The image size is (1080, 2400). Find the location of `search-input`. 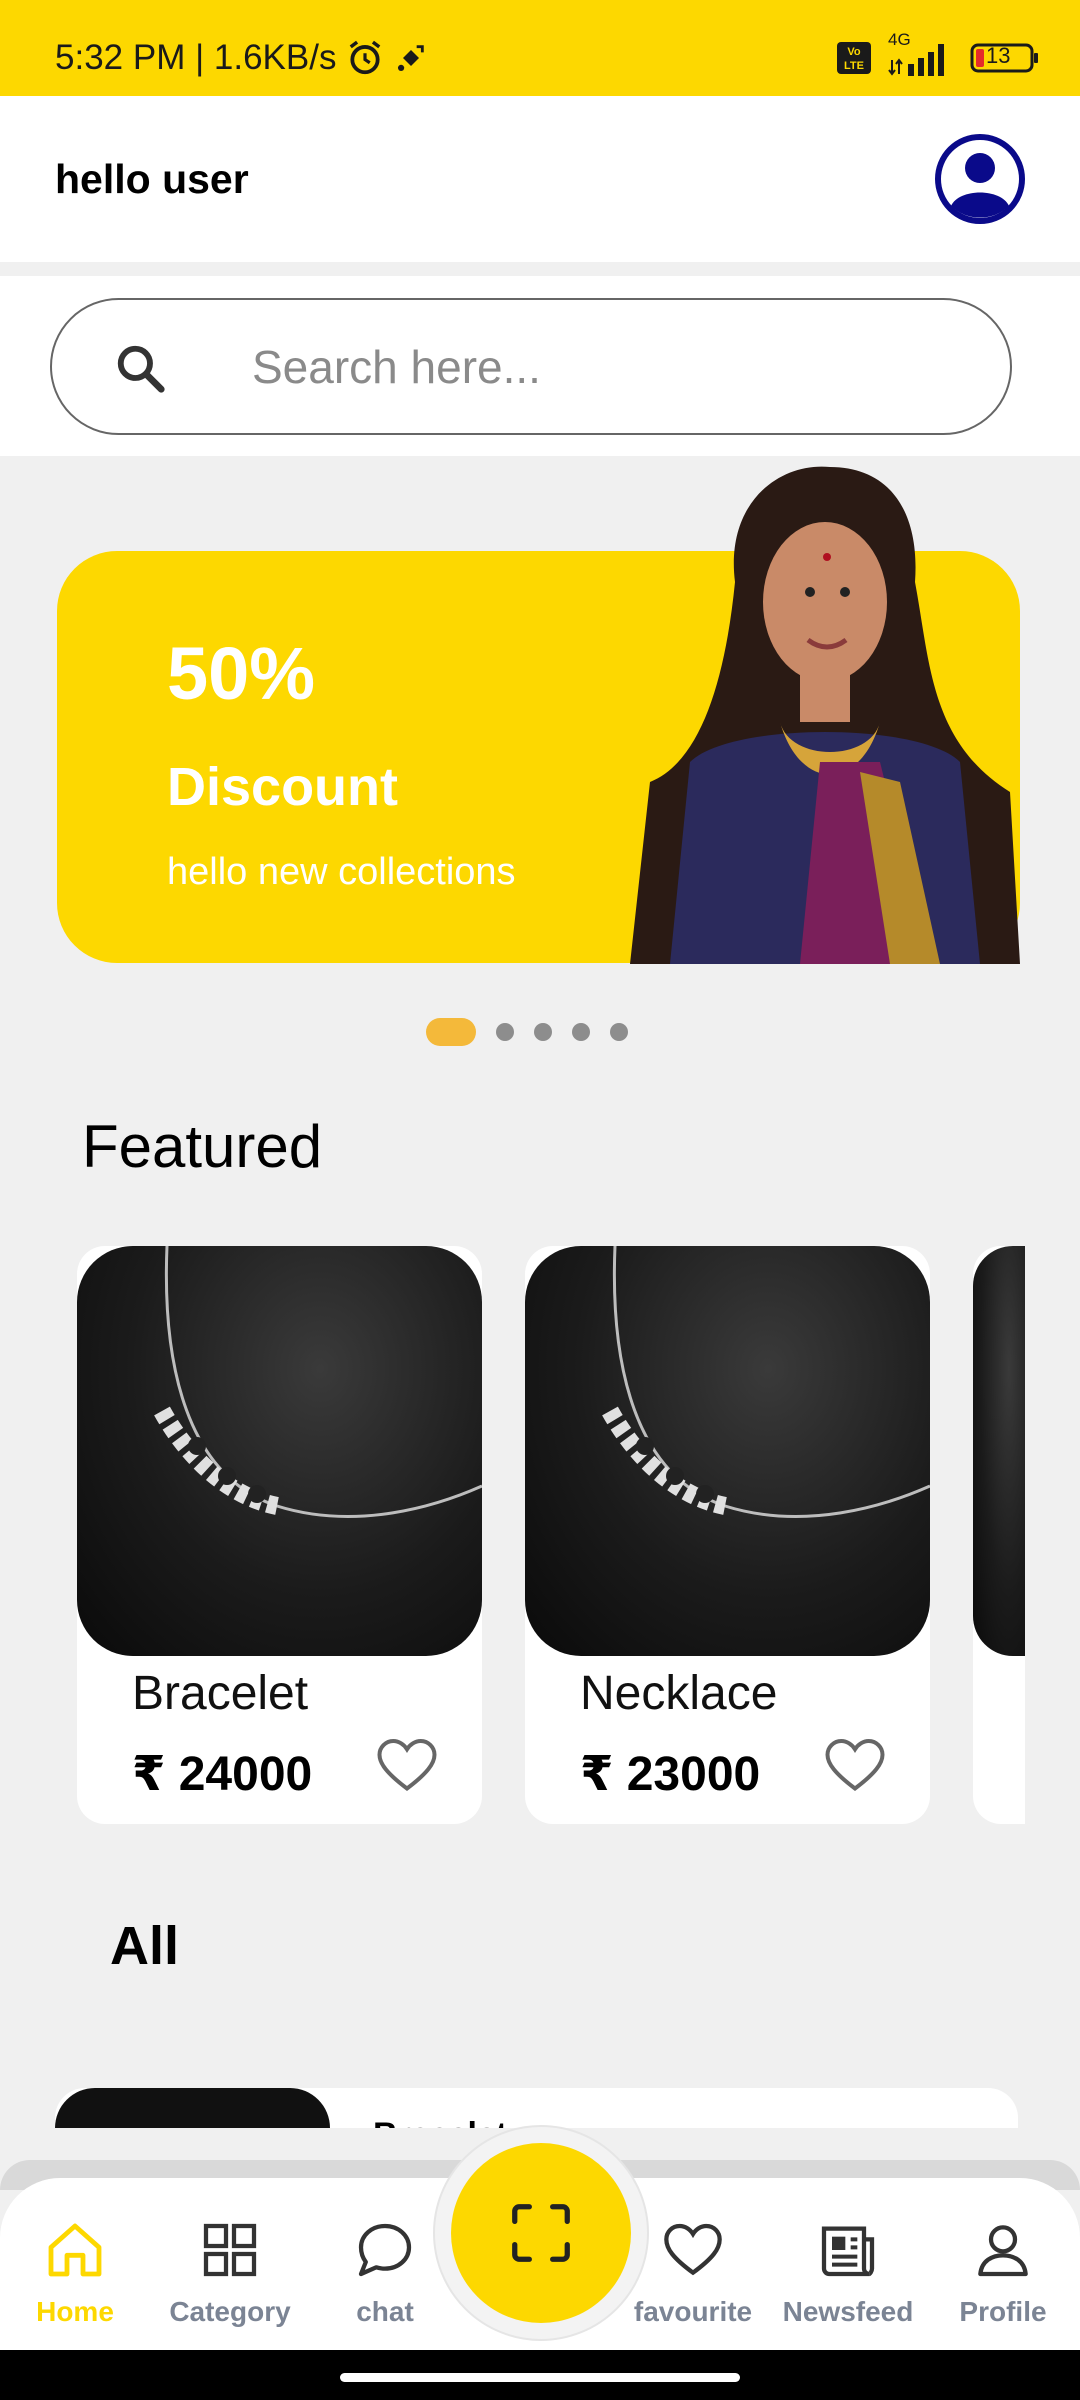

search-input is located at coordinates (602, 366).